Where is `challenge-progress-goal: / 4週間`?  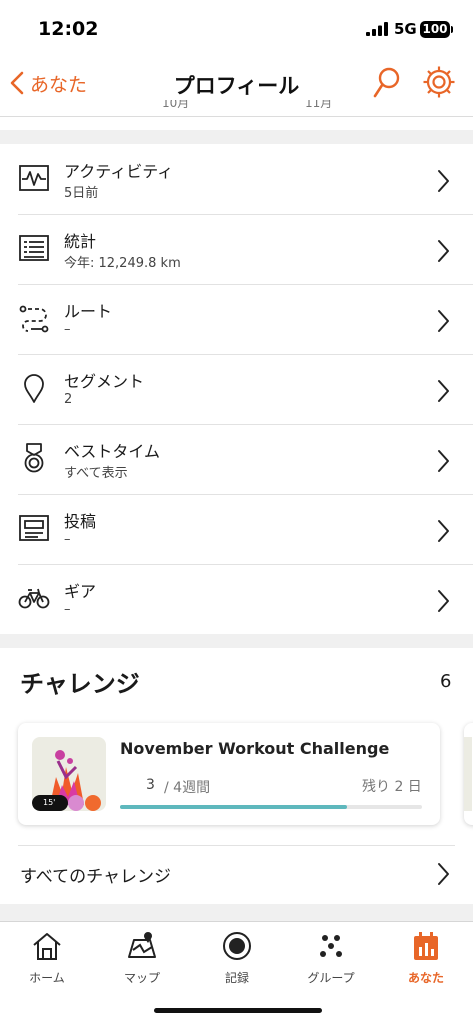
challenge-progress-goal: / 4週間 is located at coordinates (187, 788).